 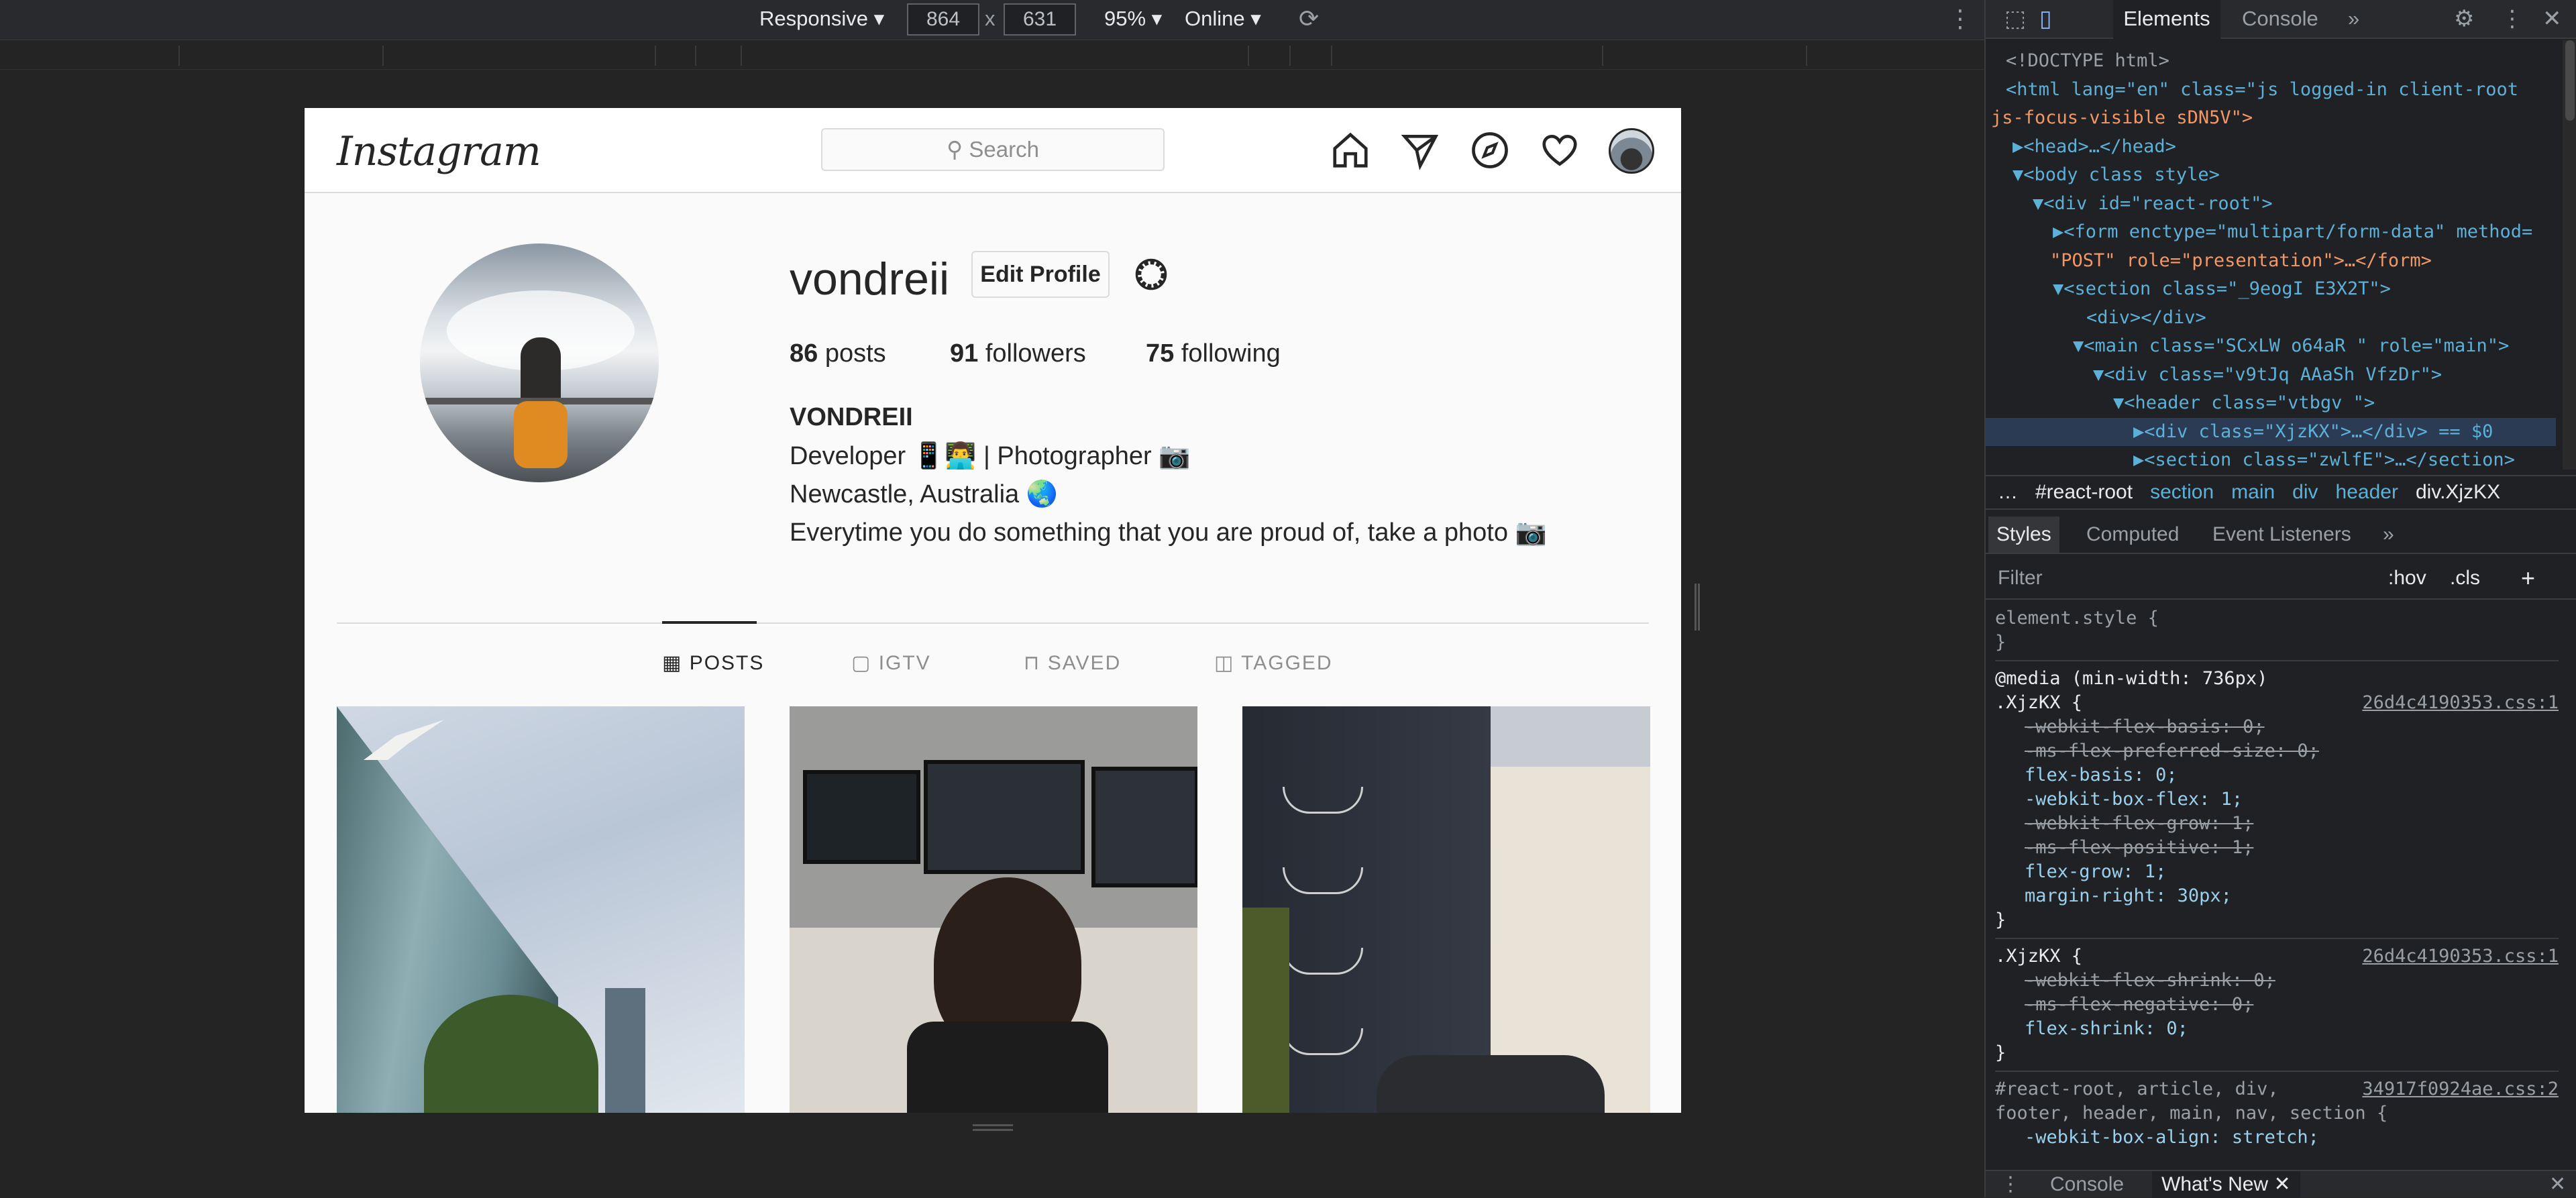 What do you see at coordinates (2407, 578) in the screenshot?
I see `hov-toggle: :hov` at bounding box center [2407, 578].